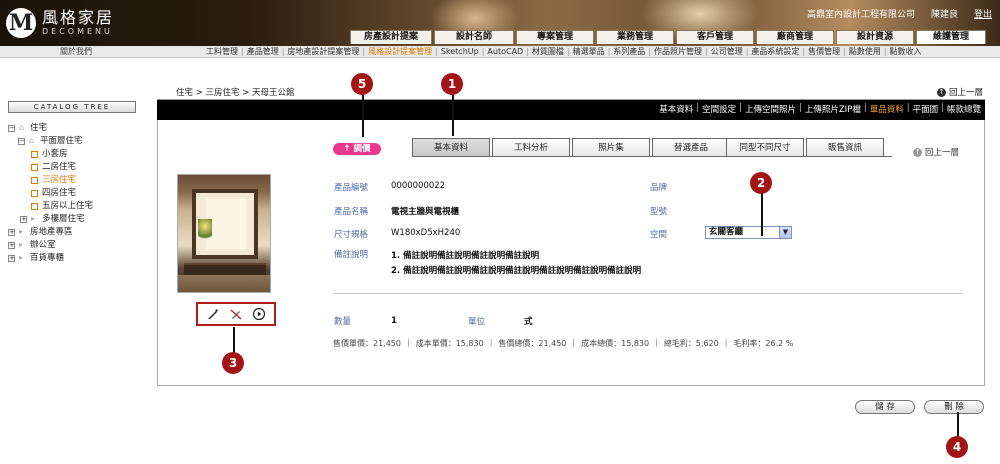  What do you see at coordinates (960, 92) in the screenshot?
I see `back-up-link: ↑ 回上一層` at bounding box center [960, 92].